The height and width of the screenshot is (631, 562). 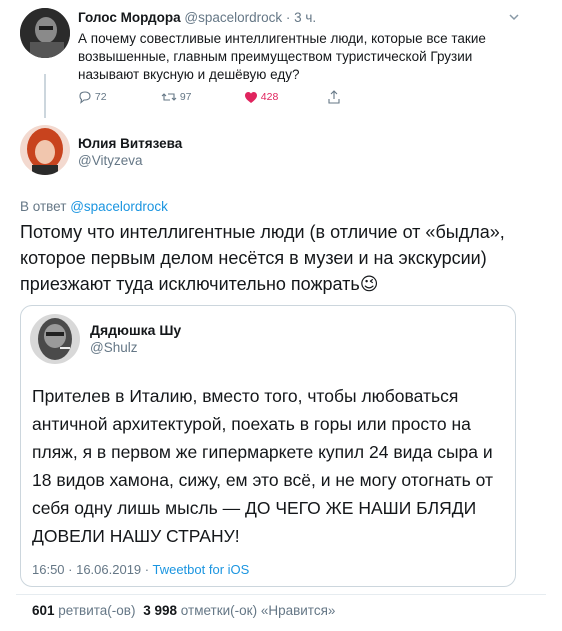 I want to click on parent-author-name: Голос Мордора, so click(x=129, y=17).